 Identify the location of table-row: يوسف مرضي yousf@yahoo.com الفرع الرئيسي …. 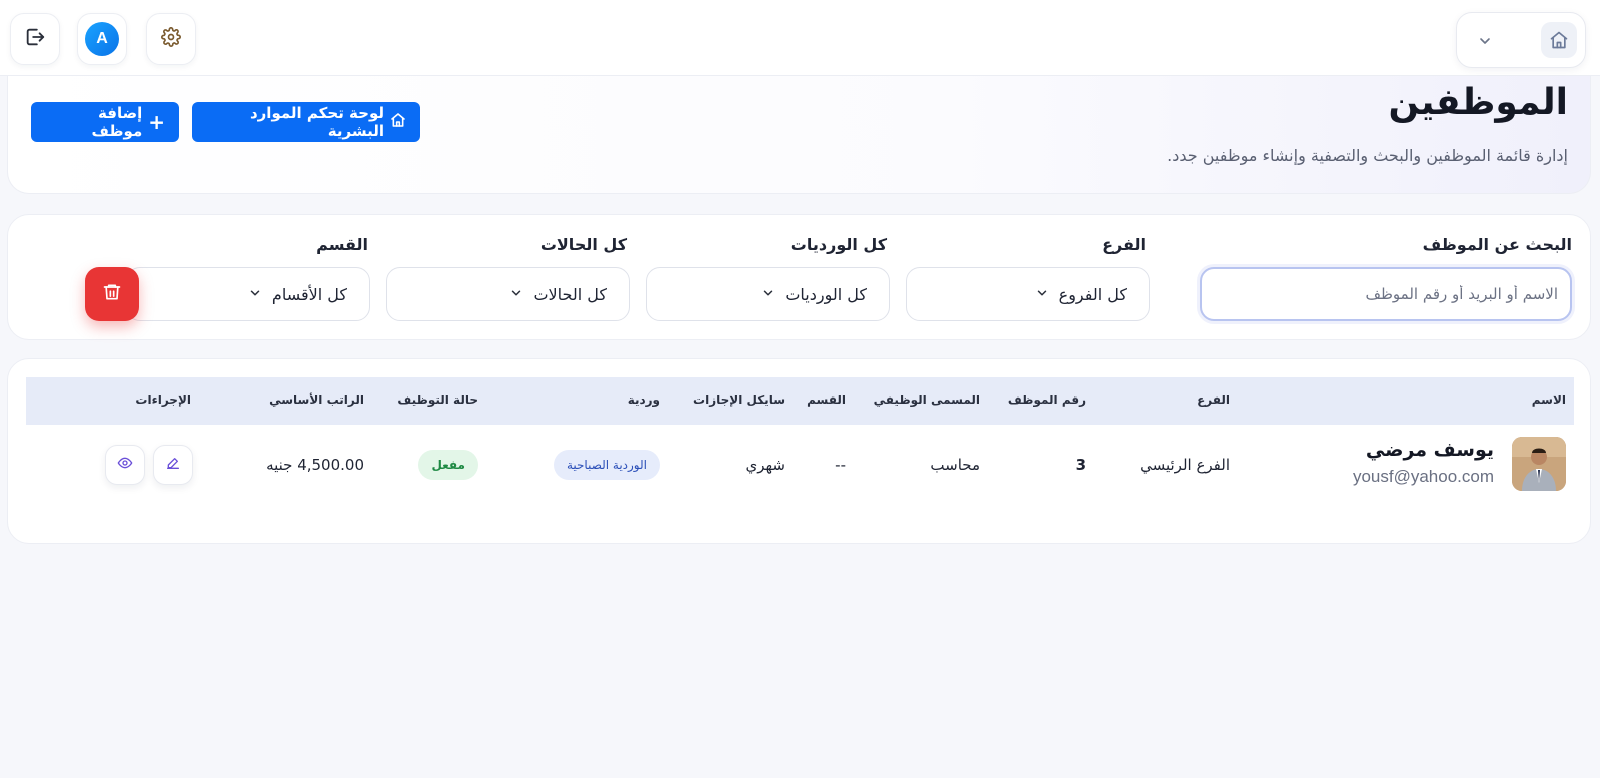
(800, 467).